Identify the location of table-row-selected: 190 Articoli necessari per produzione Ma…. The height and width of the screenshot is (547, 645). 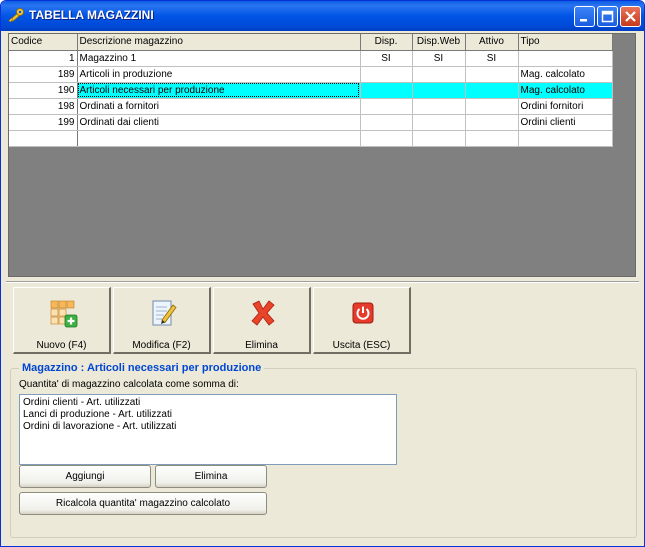
(311, 90).